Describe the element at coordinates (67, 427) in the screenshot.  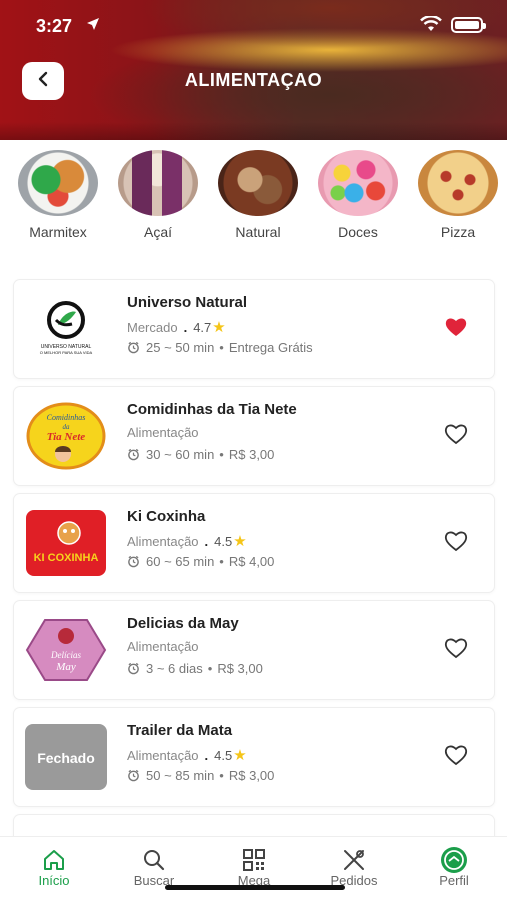
I see `svg-text: da` at that location.